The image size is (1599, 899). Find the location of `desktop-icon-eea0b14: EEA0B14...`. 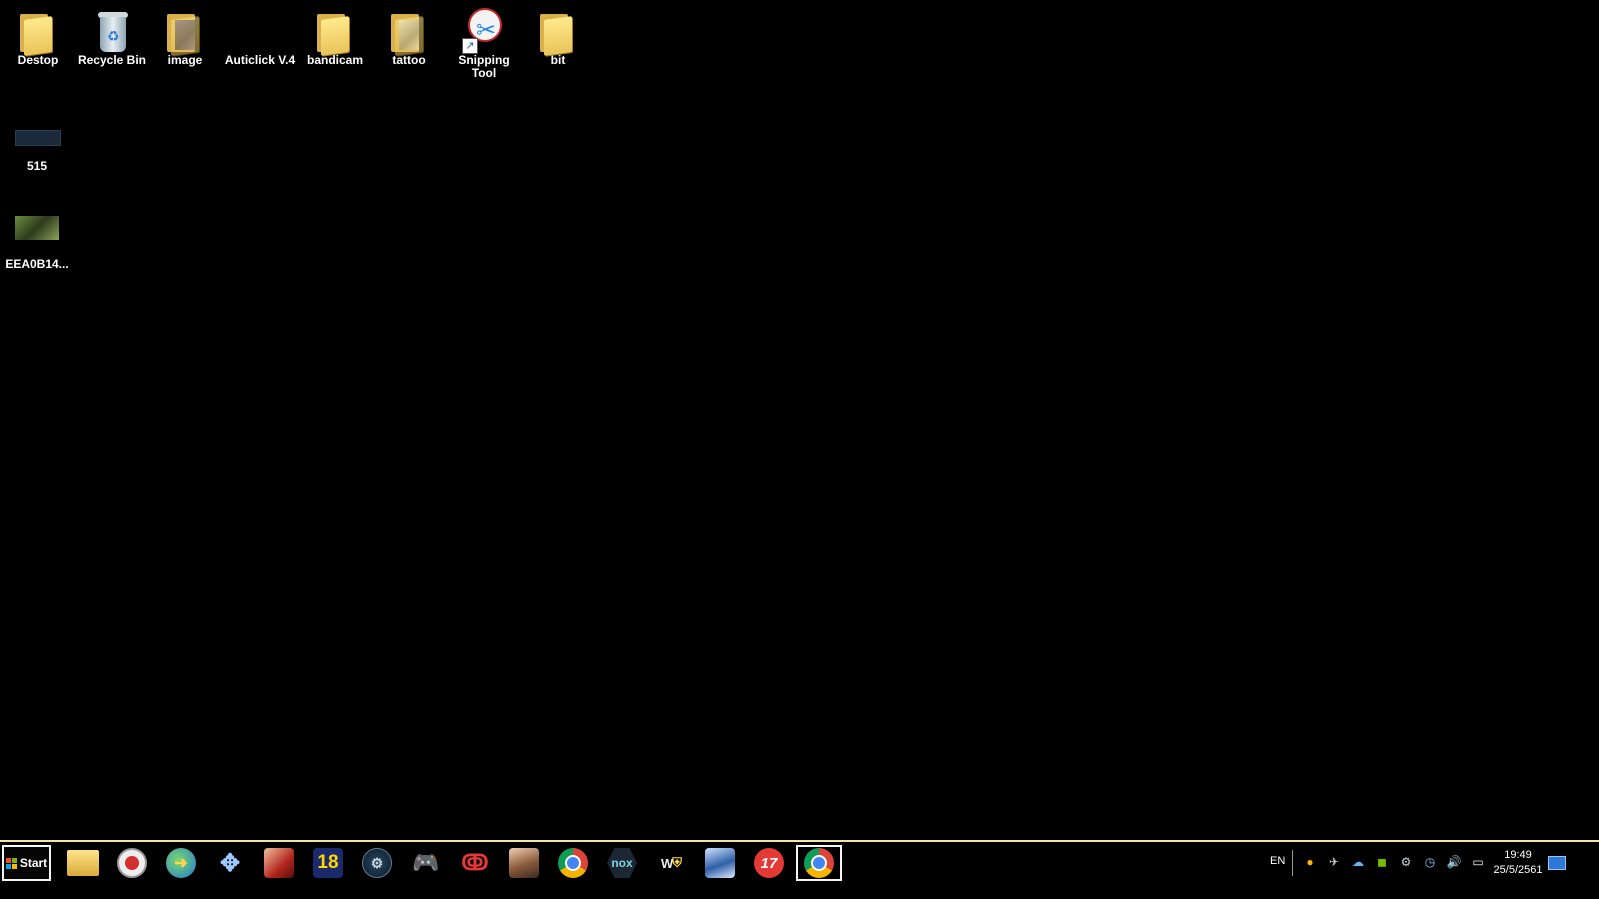

desktop-icon-eea0b14: EEA0B14... is located at coordinates (37, 239).